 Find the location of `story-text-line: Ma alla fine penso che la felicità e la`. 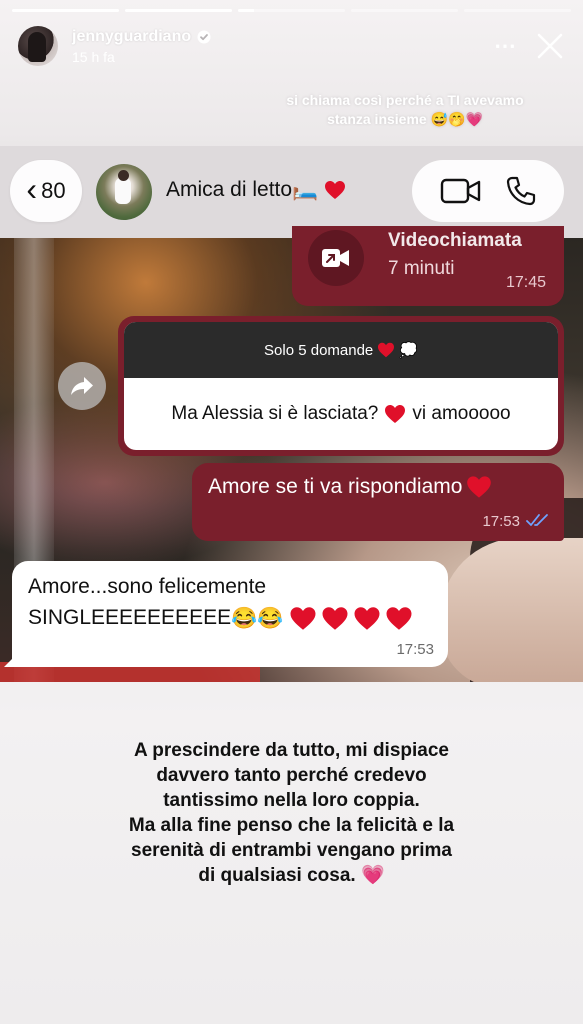

story-text-line: Ma alla fine penso che la felicità e la is located at coordinates (291, 825).